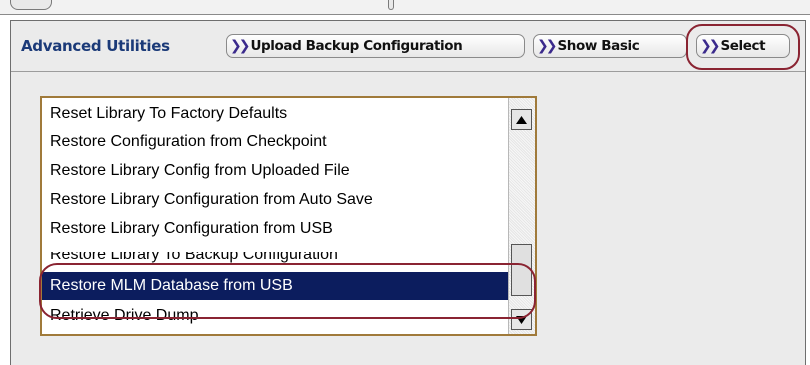 This screenshot has height=365, width=810. What do you see at coordinates (598, 46) in the screenshot?
I see `button-label: Show Basic` at bounding box center [598, 46].